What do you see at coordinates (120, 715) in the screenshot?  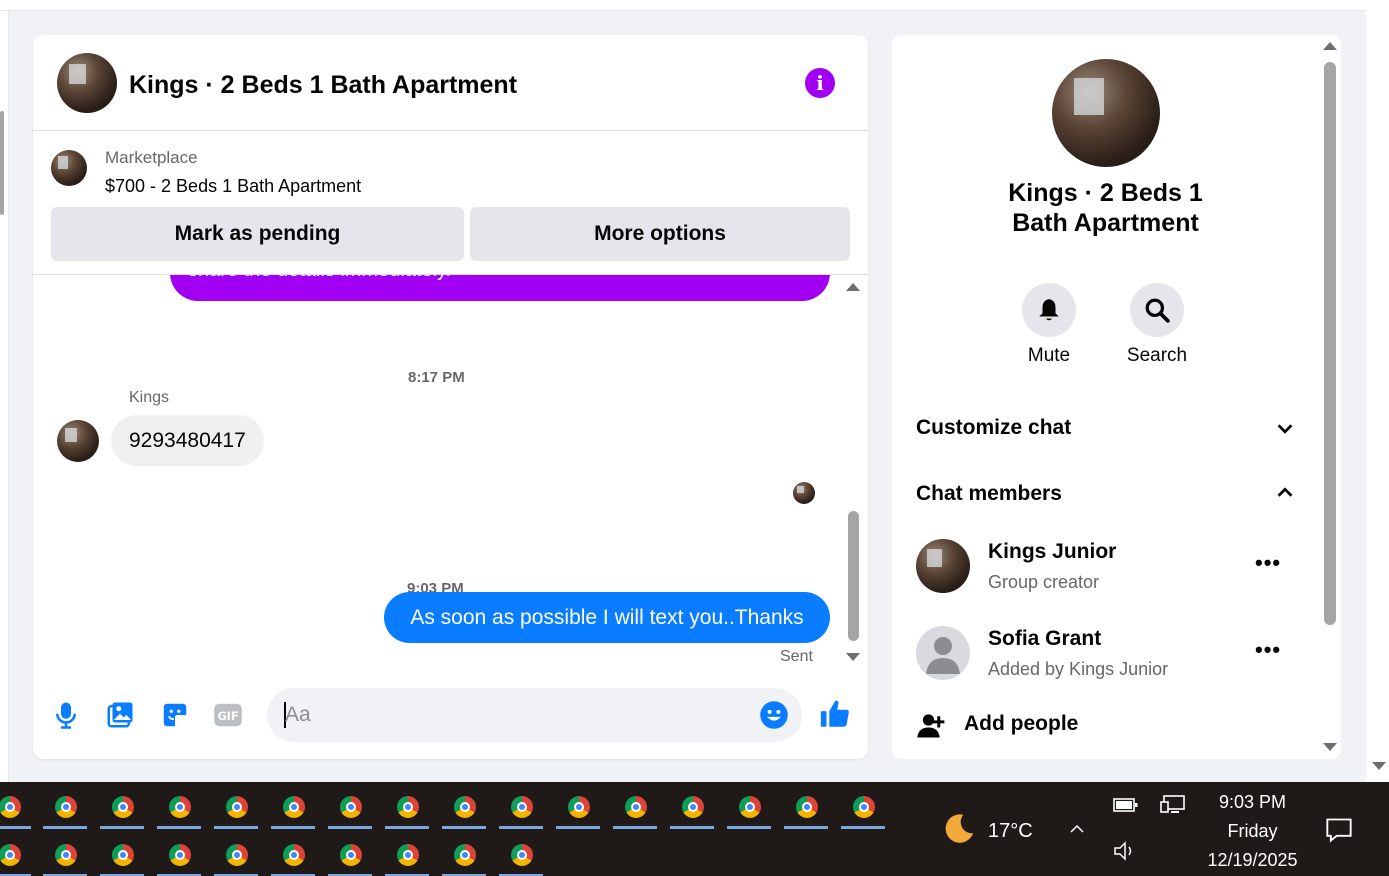 I see `photo-icon` at bounding box center [120, 715].